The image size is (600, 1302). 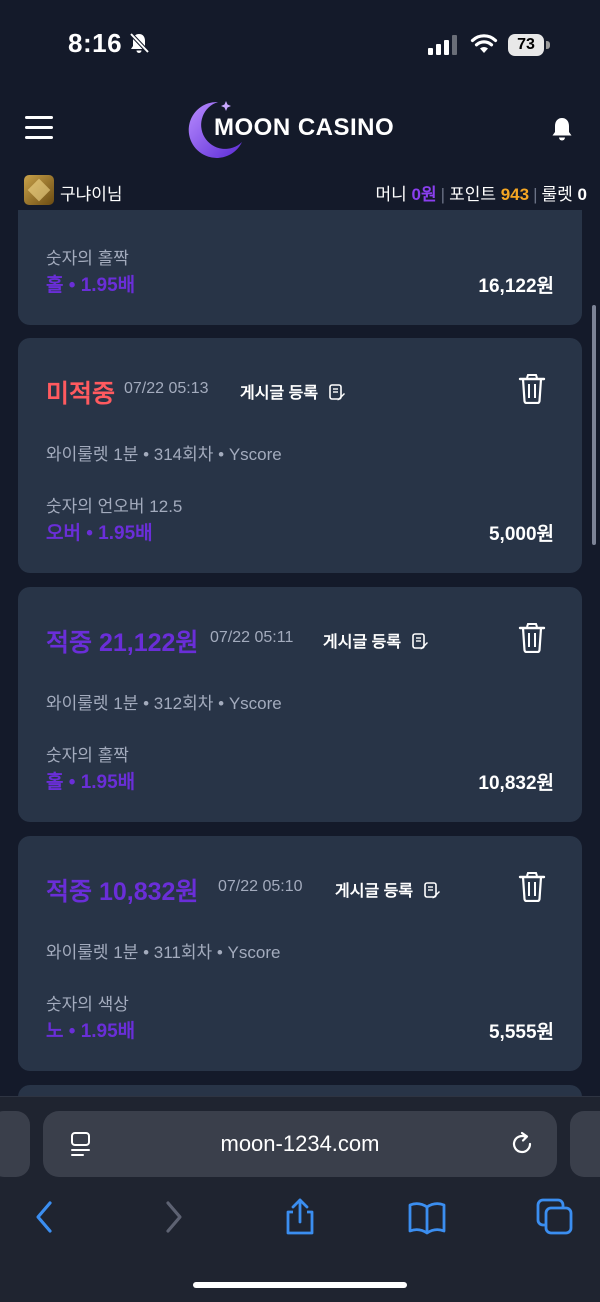 What do you see at coordinates (122, 643) in the screenshot?
I see `bet-result: 적중 21,122원` at bounding box center [122, 643].